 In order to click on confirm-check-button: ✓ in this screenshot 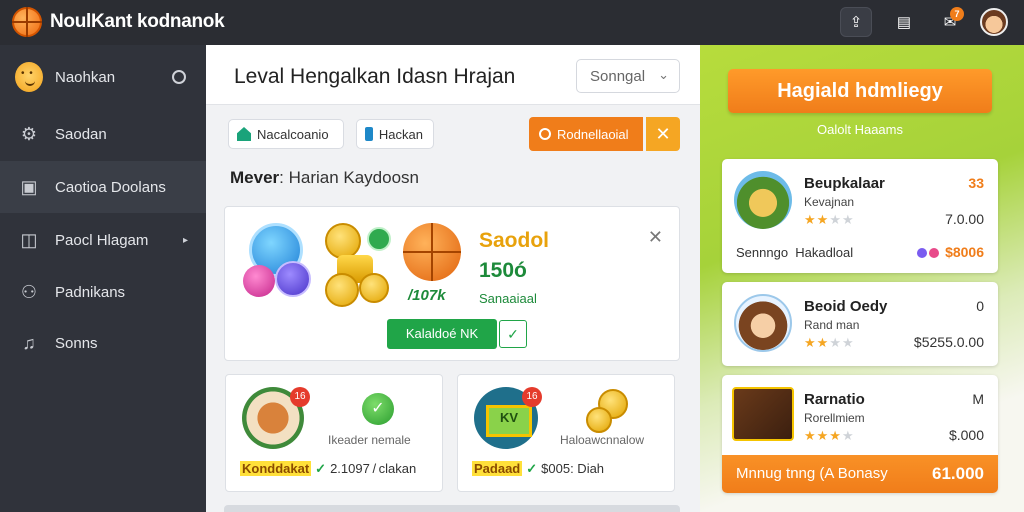, I will do `click(513, 334)`.